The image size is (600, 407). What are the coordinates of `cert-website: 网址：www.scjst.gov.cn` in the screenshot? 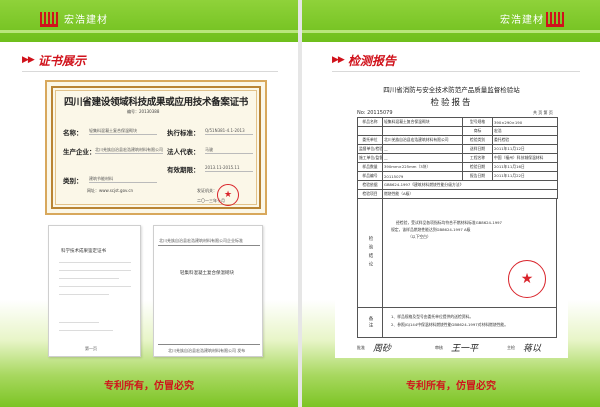 It's located at (110, 190).